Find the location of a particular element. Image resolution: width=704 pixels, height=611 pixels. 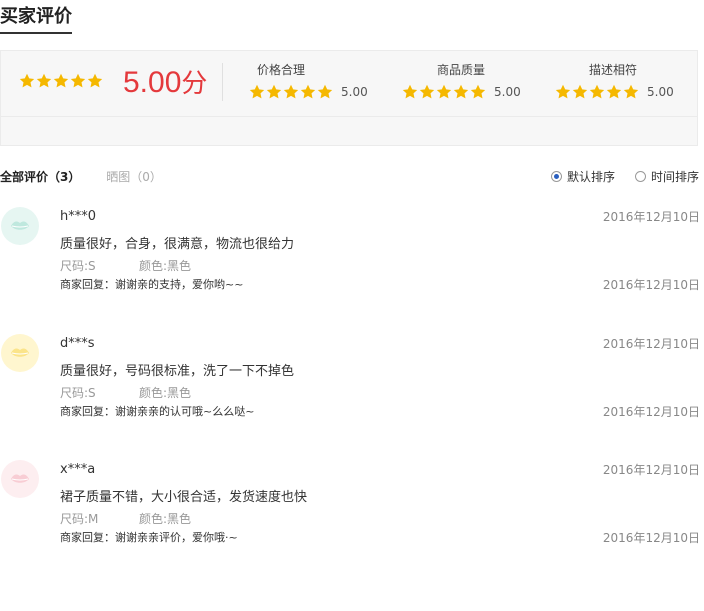

overall-score-unit: 分 is located at coordinates (194, 84).